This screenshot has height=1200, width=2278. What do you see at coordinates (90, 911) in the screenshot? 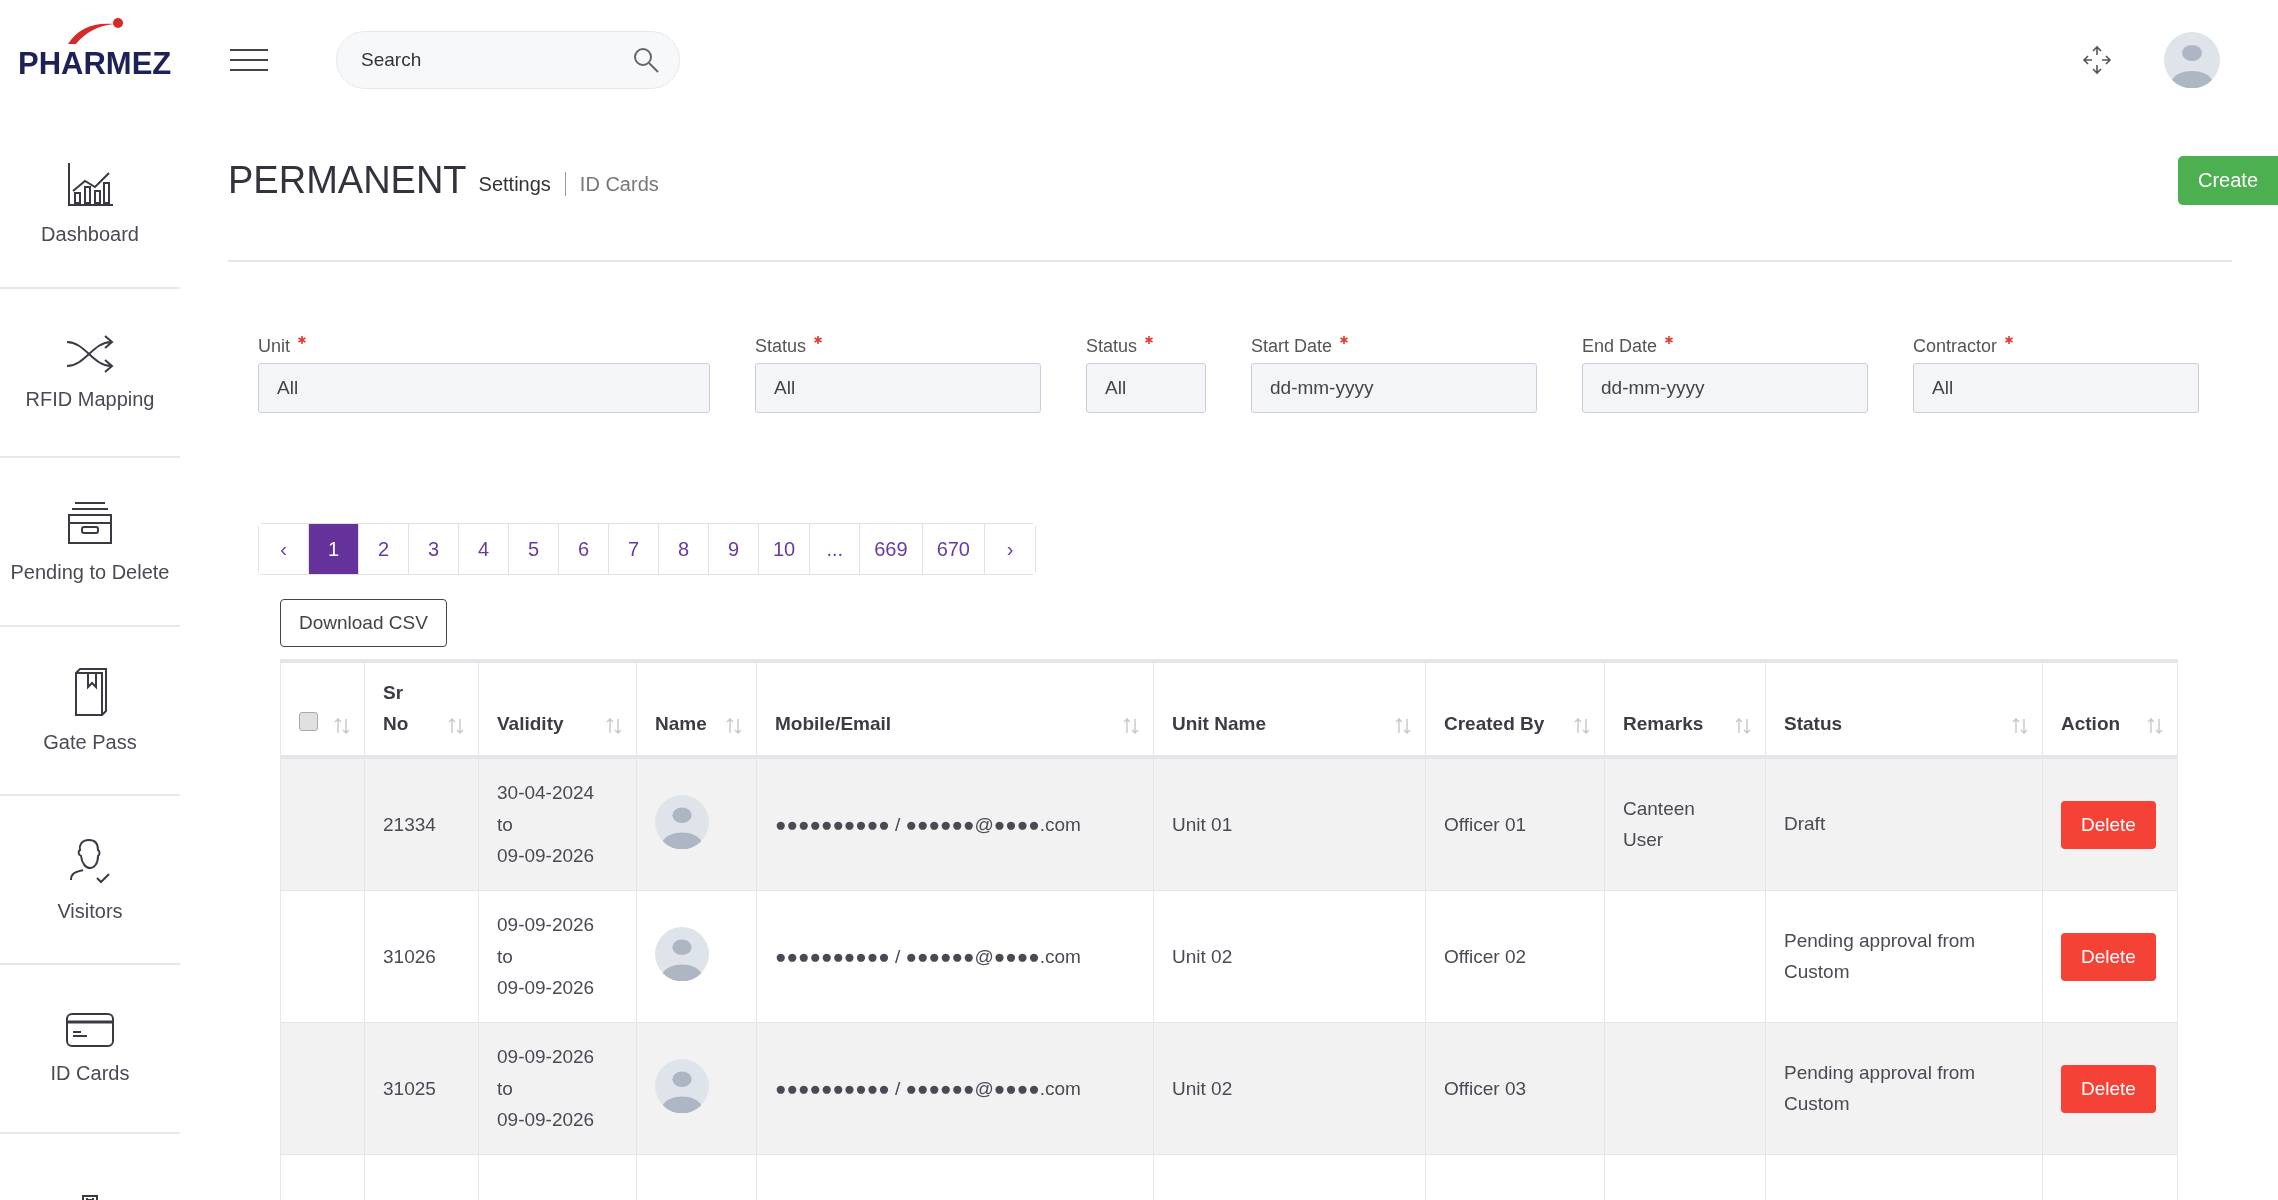
I see `sidebar-label: Visitors` at bounding box center [90, 911].